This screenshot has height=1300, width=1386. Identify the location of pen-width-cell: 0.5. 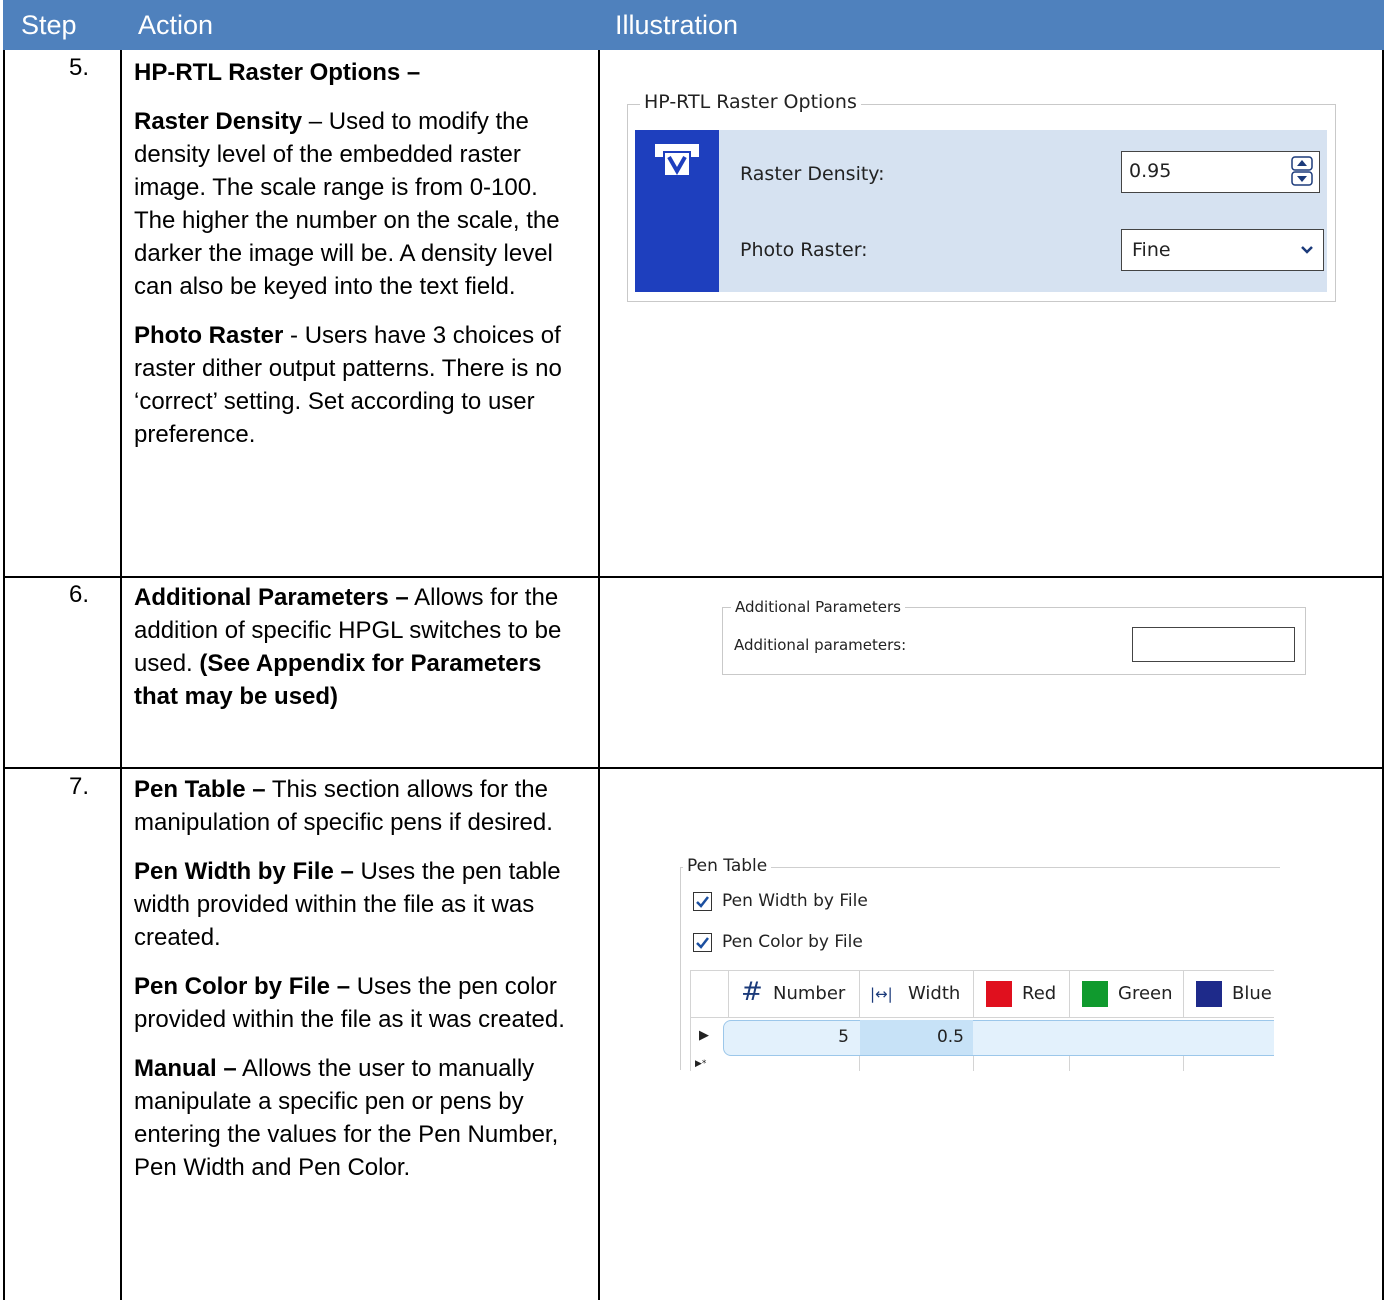
(912, 1037).